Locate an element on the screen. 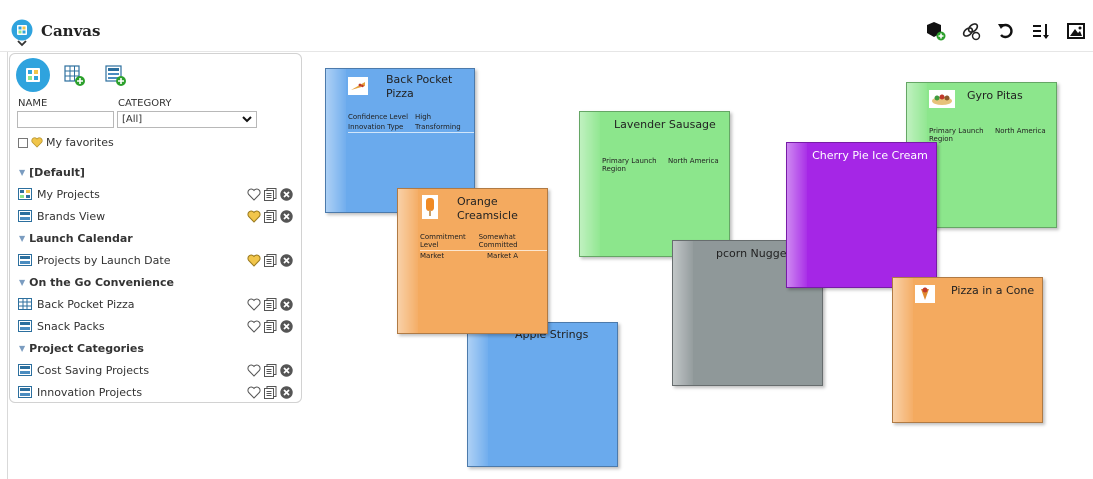  list-item-label: Cost Saving Projects is located at coordinates (93, 370).